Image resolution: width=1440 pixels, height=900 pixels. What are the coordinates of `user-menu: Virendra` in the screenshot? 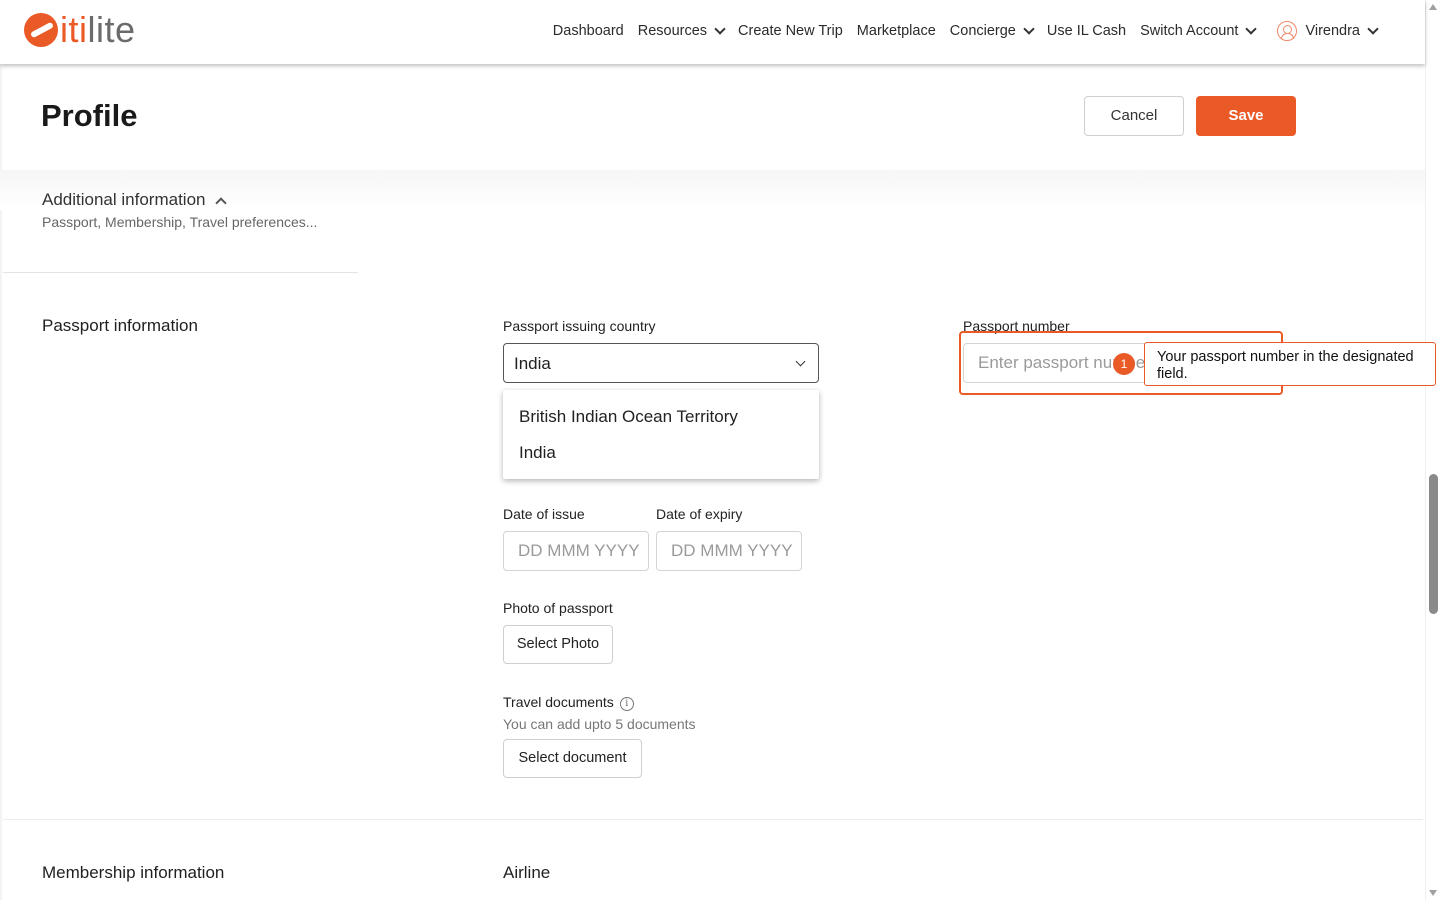 It's located at (1328, 31).